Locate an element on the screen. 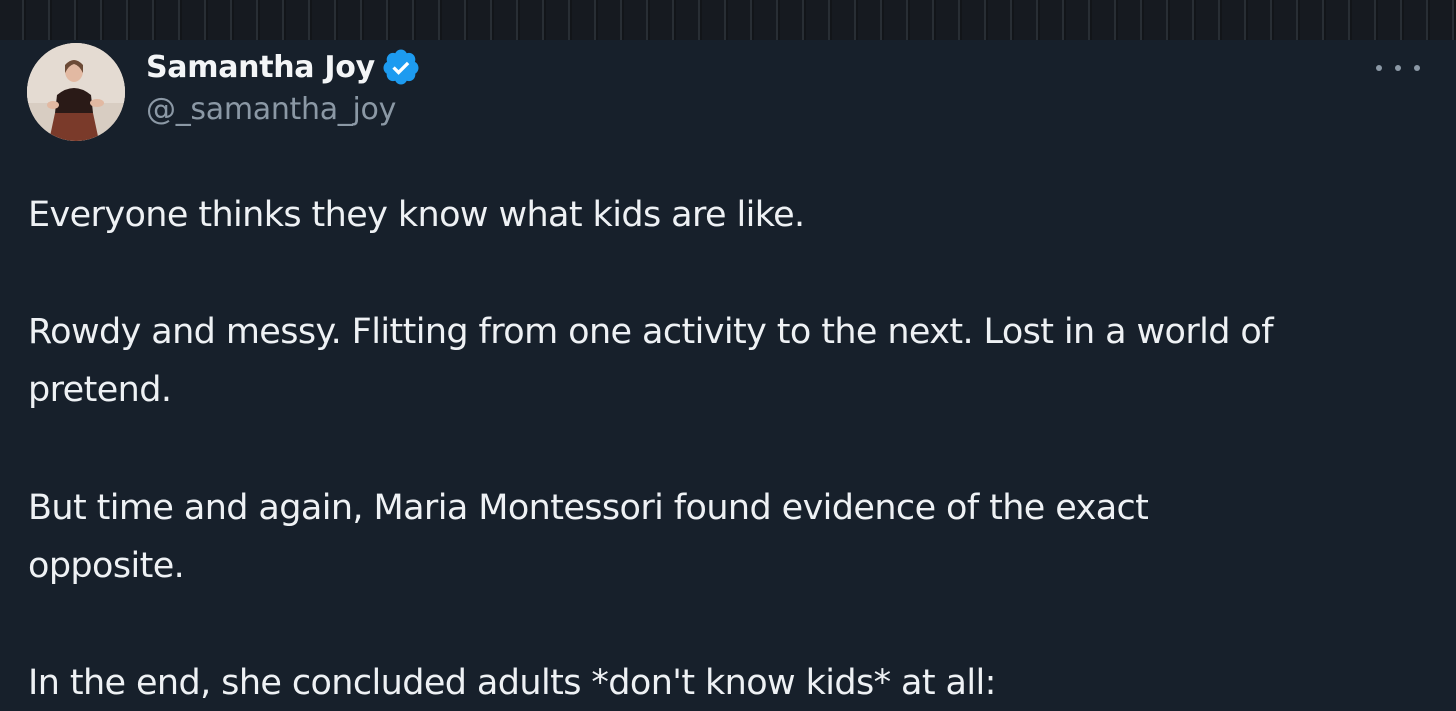 The image size is (1456, 711). tweet-line: opposite. is located at coordinates (106, 566).